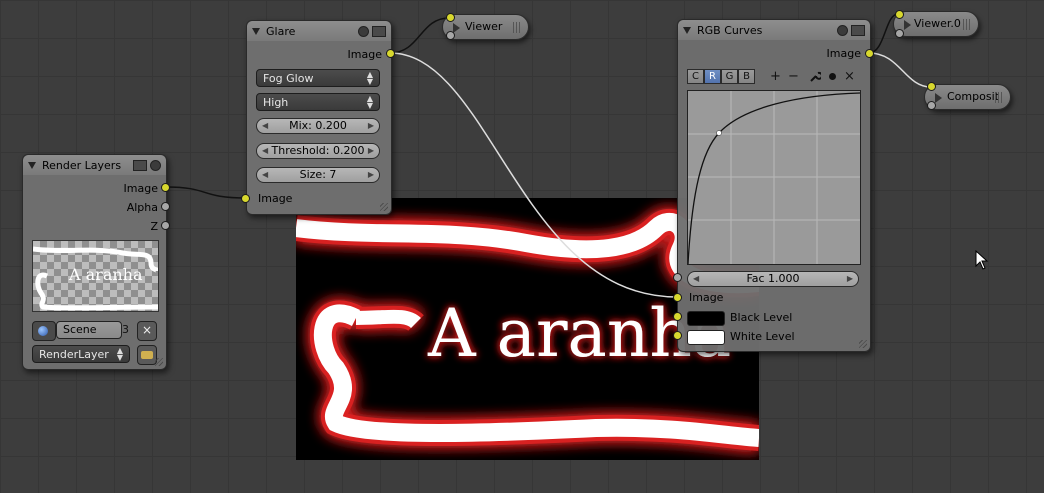 The width and height of the screenshot is (1044, 493). What do you see at coordinates (125, 329) in the screenshot?
I see `scene-user-count: 3` at bounding box center [125, 329].